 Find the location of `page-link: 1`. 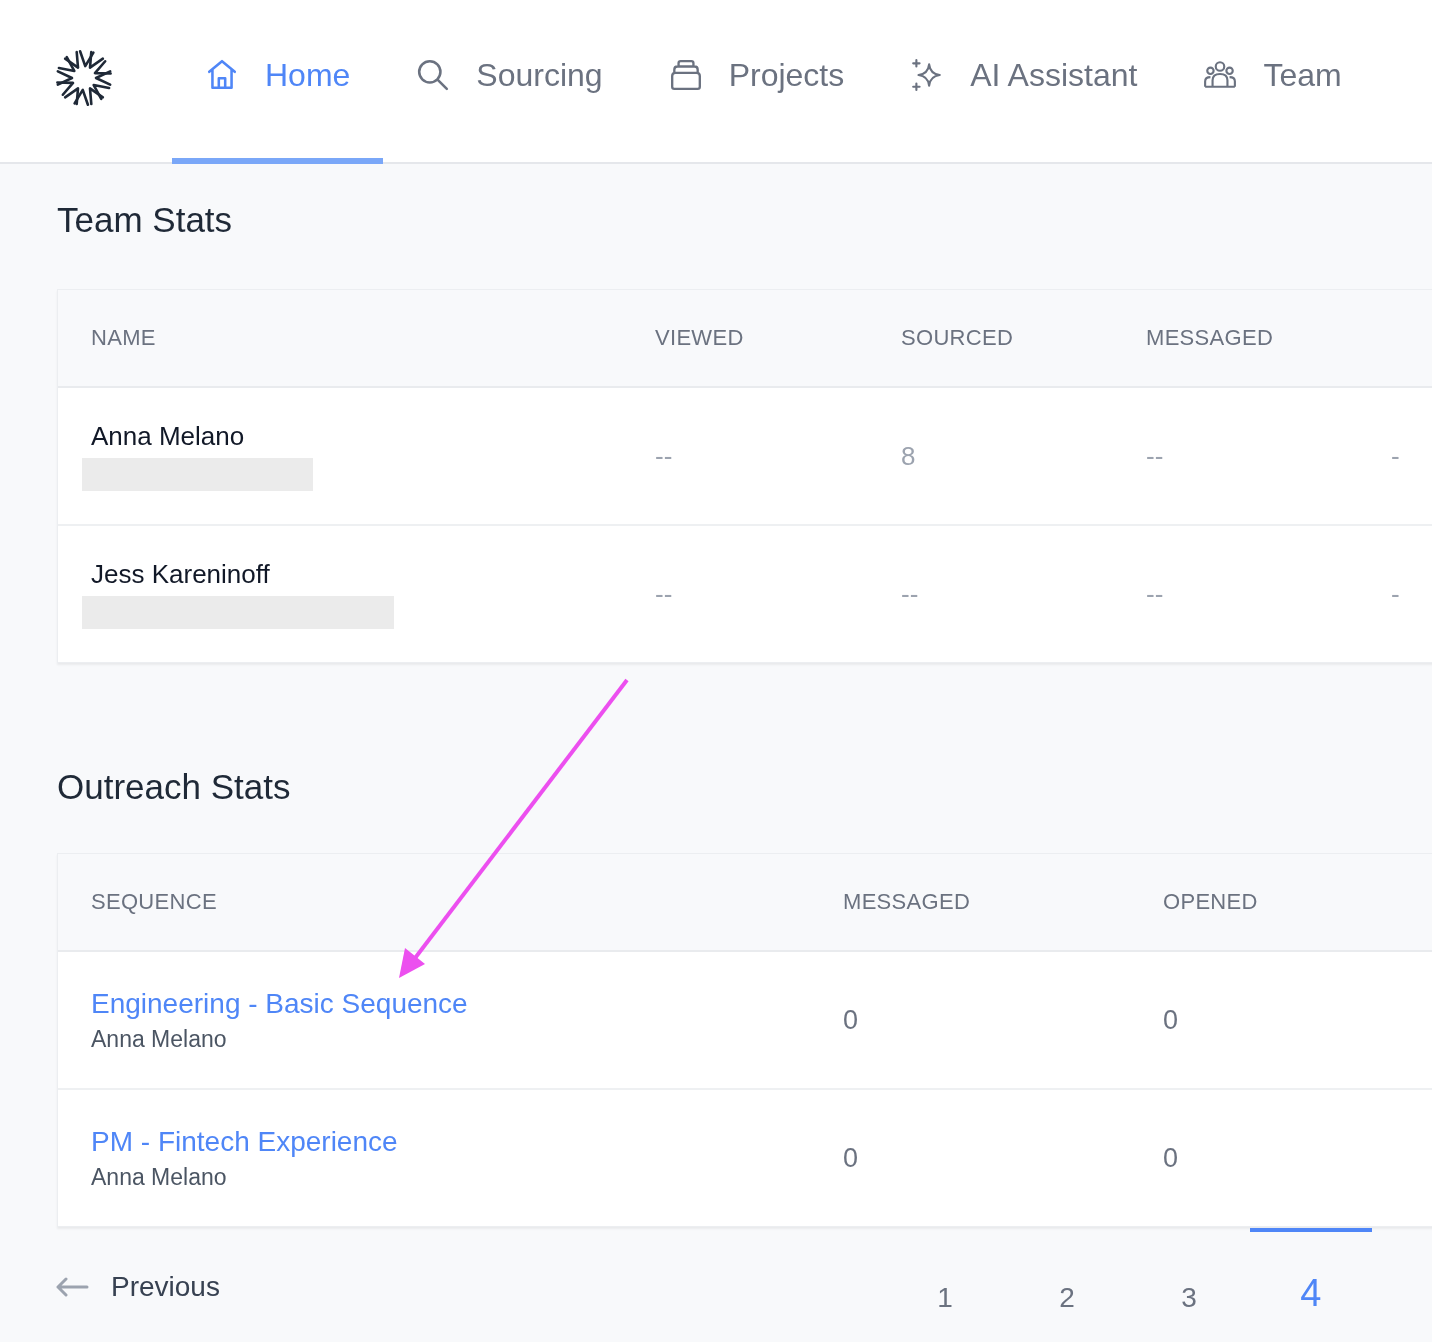

page-link: 1 is located at coordinates (944, 1271).